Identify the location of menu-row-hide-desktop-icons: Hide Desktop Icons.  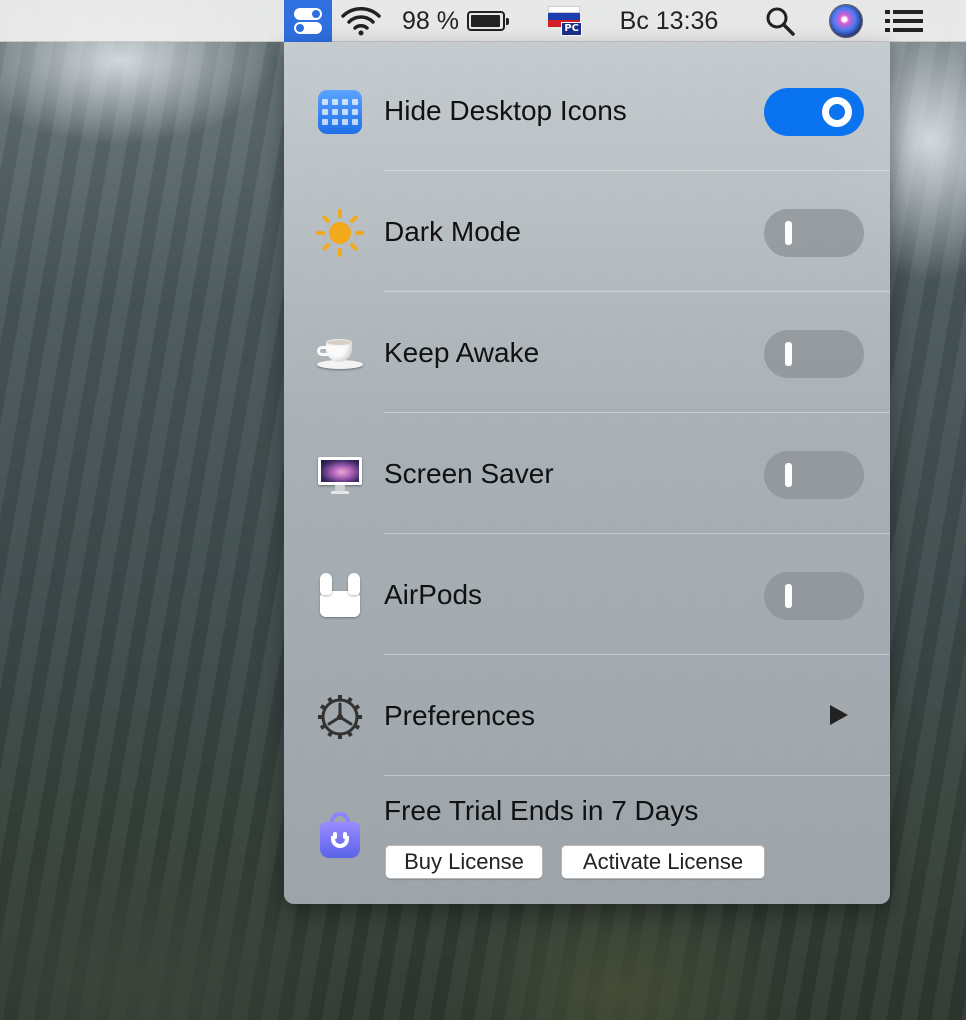
(587, 110).